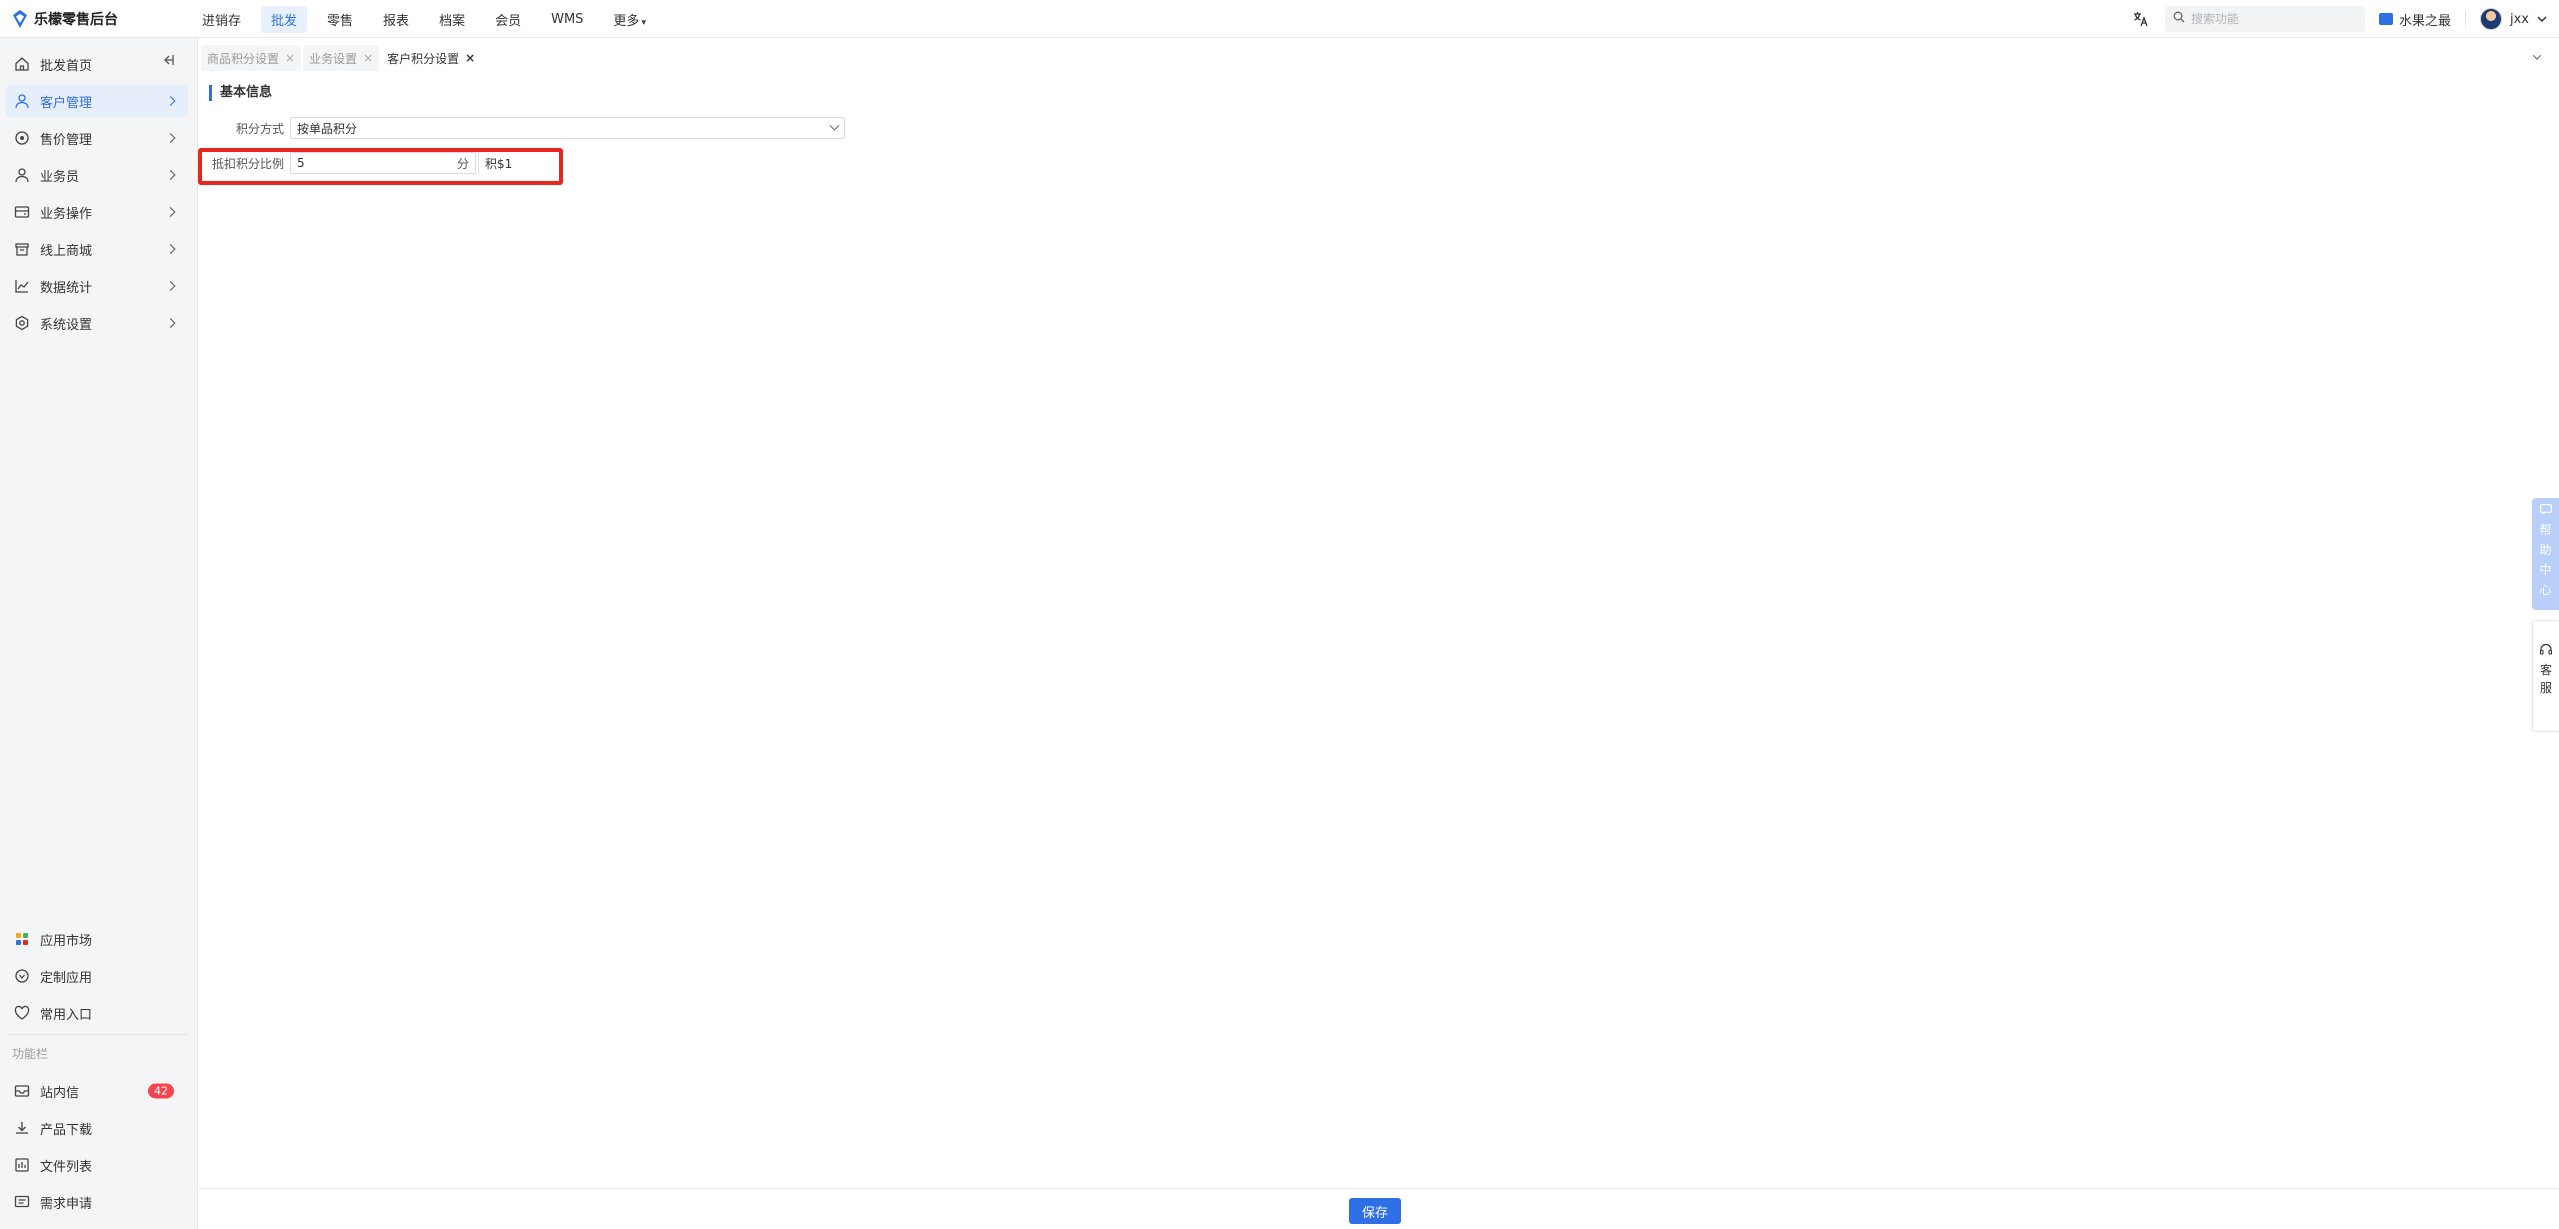 The image size is (2559, 1229). What do you see at coordinates (22, 1165) in the screenshot?
I see `file-list-icon` at bounding box center [22, 1165].